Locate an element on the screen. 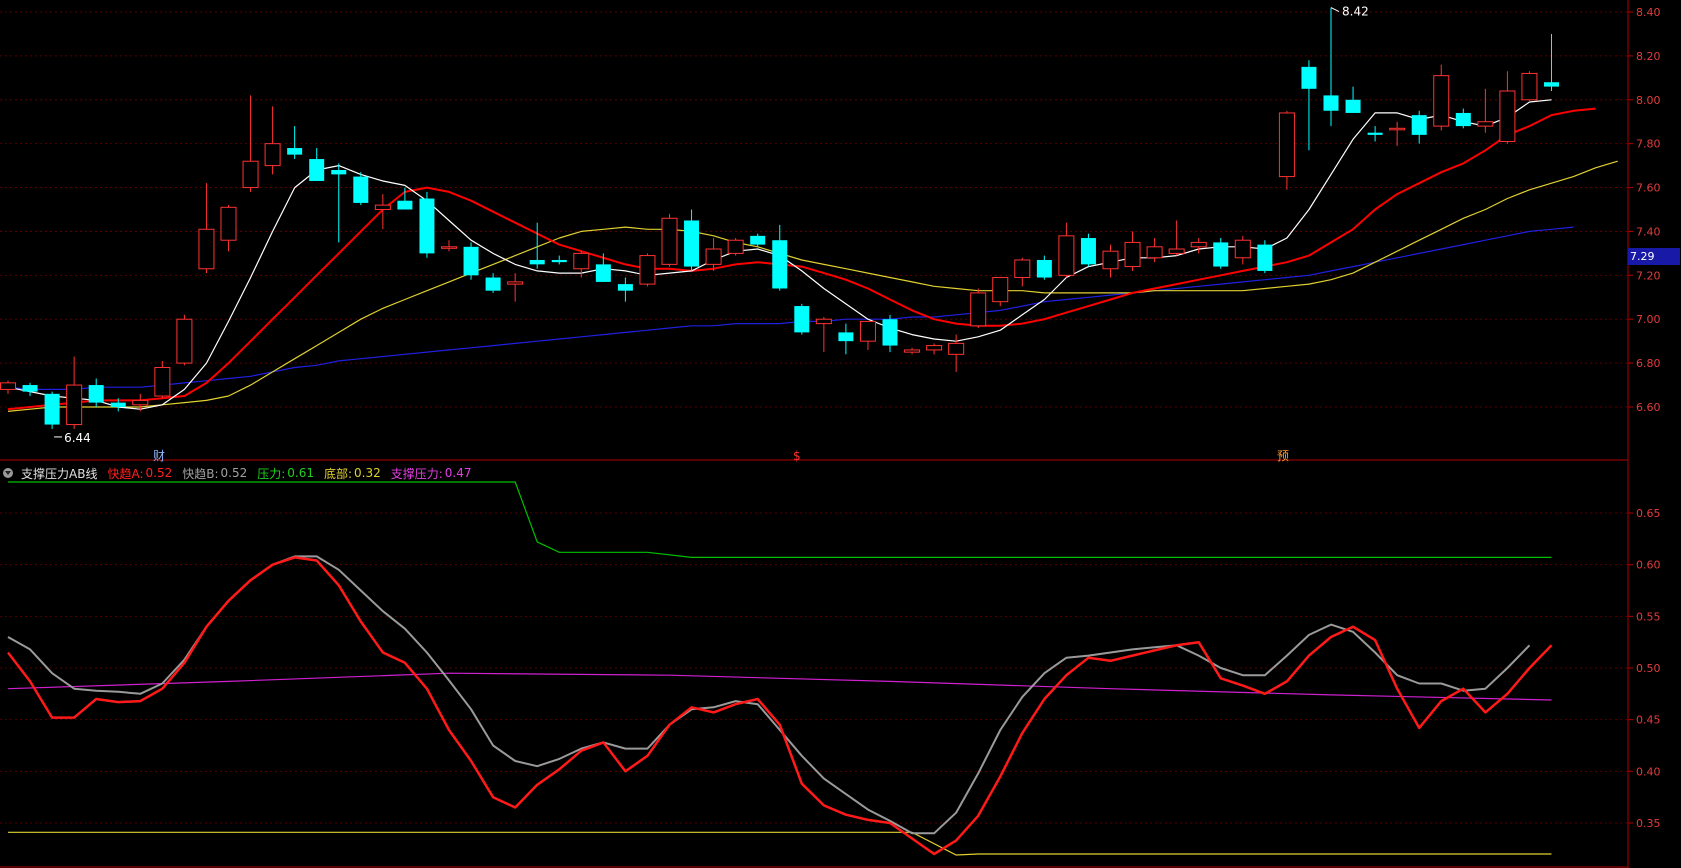  price-axis-label: 7.40 is located at coordinates (1648, 231).